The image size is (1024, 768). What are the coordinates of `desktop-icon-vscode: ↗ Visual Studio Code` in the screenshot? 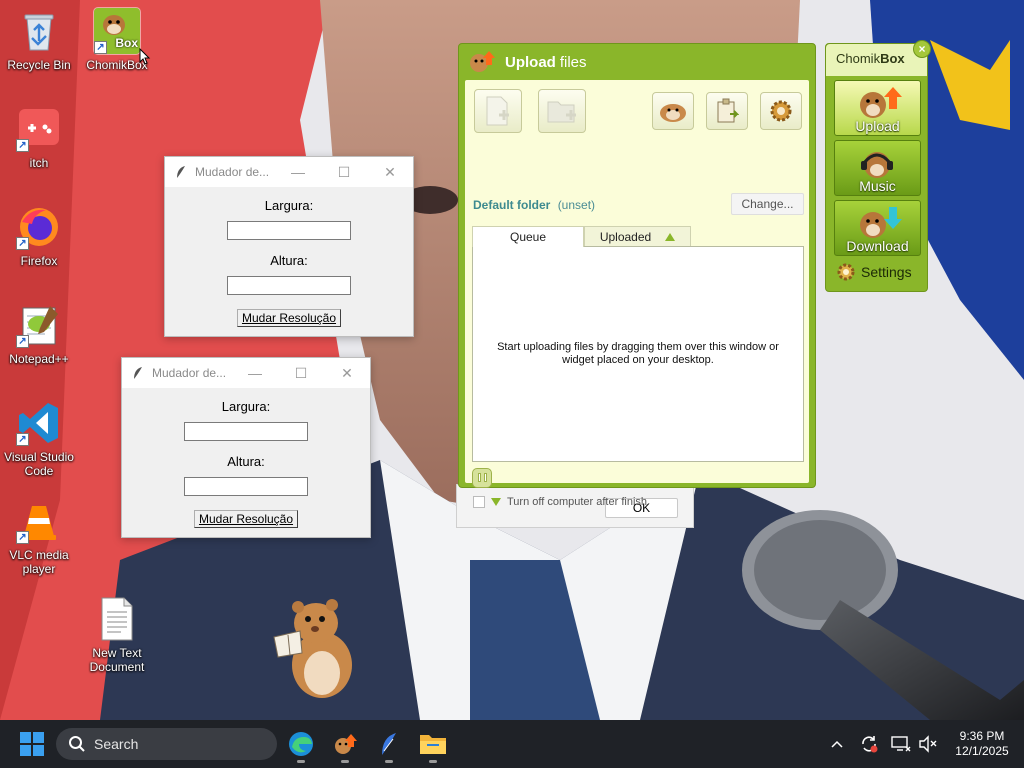 It's located at (39, 439).